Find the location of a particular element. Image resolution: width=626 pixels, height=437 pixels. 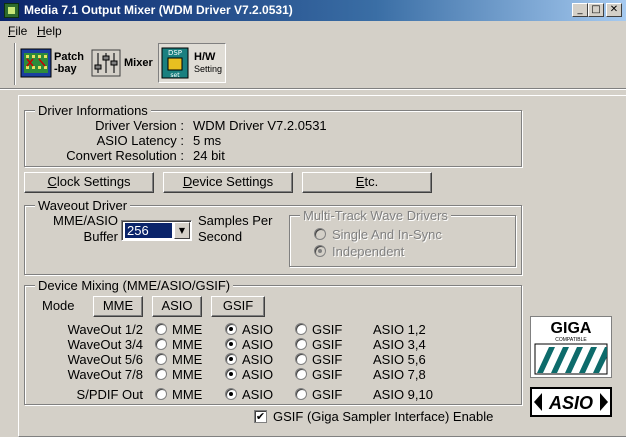

hw-label-2: Setting is located at coordinates (208, 69).